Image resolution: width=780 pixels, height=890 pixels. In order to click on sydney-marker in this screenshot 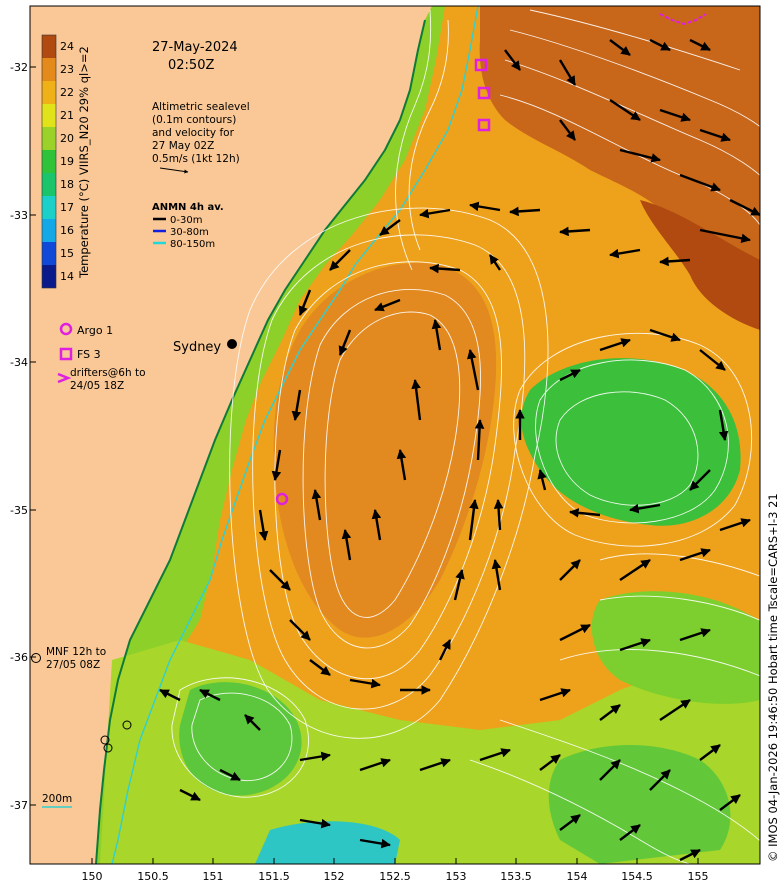, I will do `click(232, 344)`.